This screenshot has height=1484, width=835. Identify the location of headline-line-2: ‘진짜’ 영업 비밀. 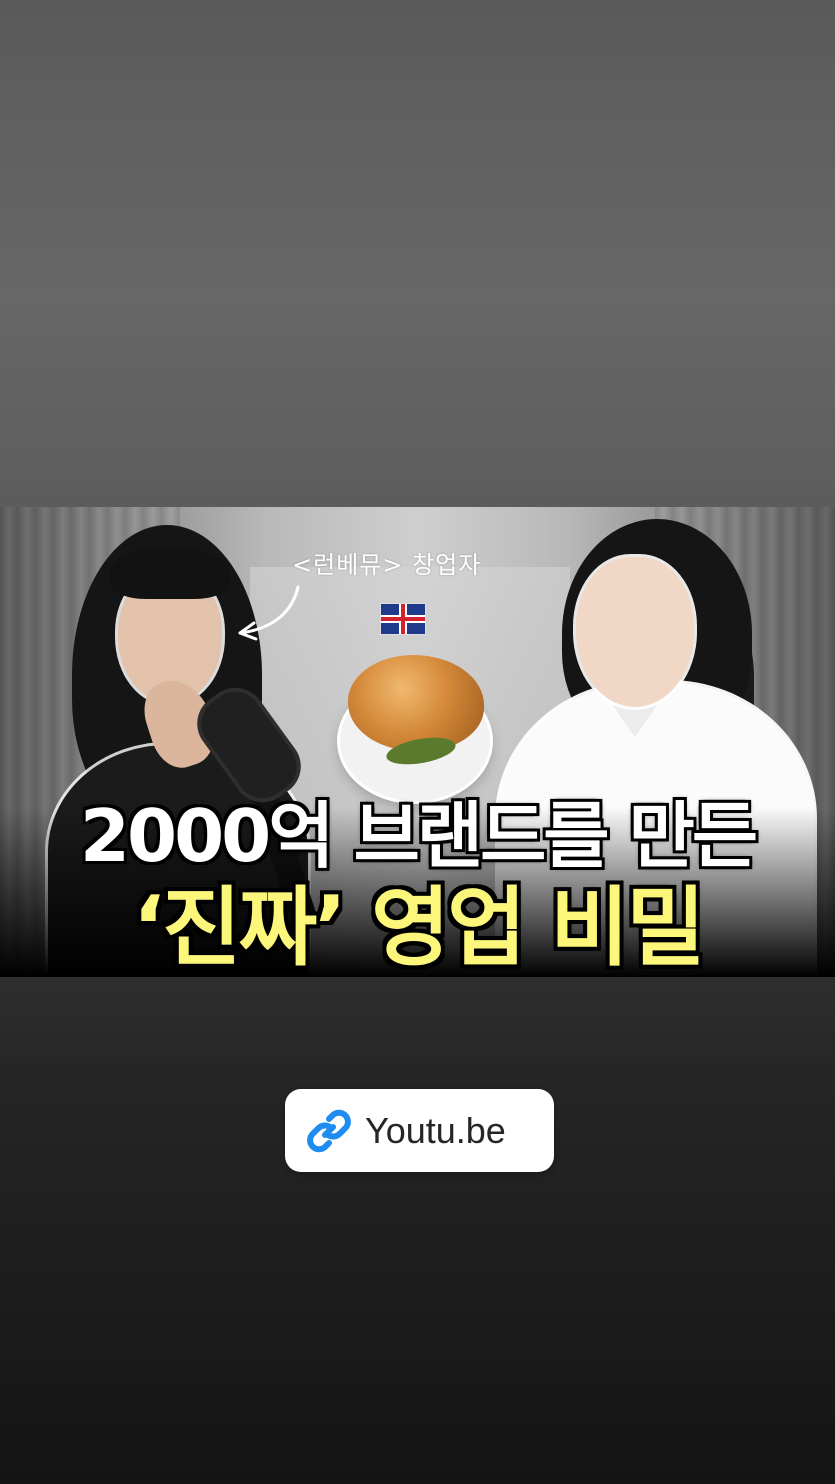
(419, 927).